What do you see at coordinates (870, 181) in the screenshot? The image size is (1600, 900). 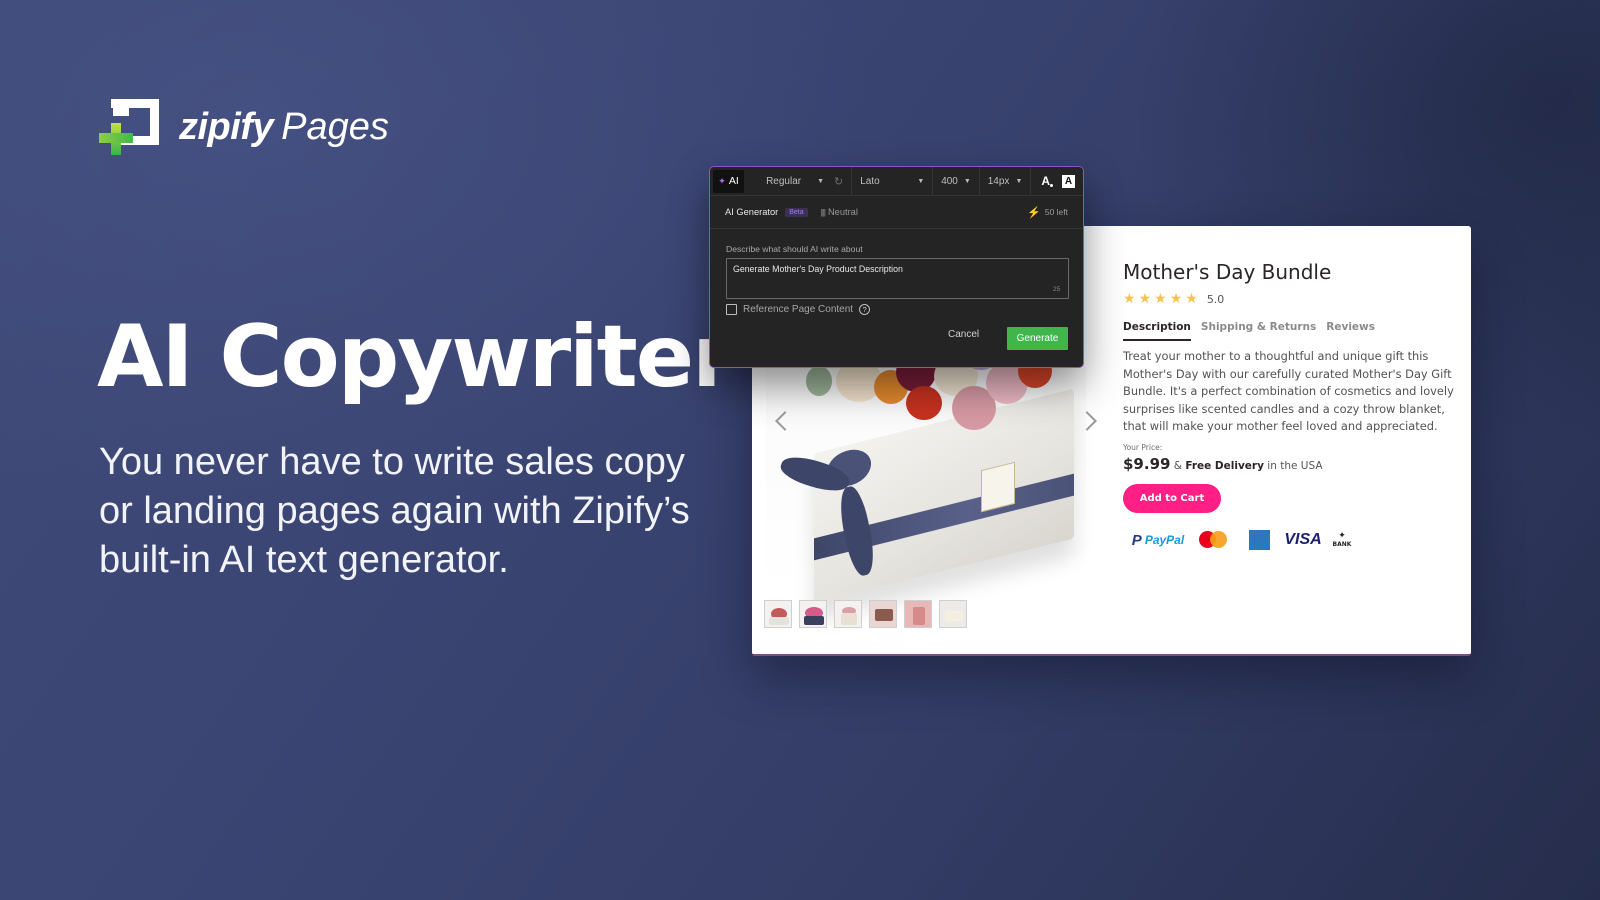 I see `font-family-value: Lato` at bounding box center [870, 181].